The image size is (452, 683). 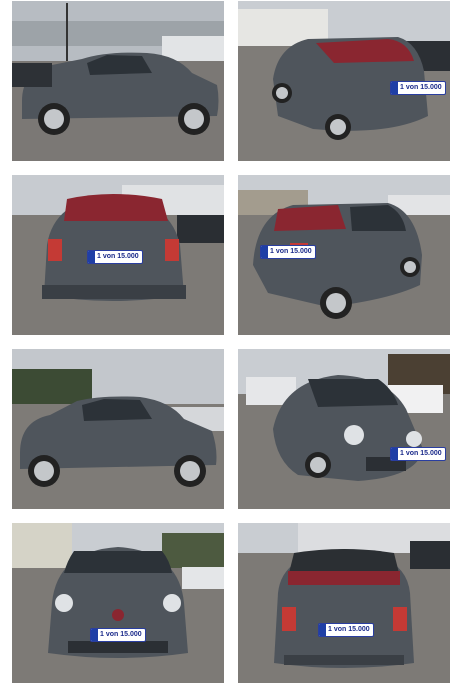 I want to click on gallery-photo-8: 1 von 15.000, so click(x=344, y=603).